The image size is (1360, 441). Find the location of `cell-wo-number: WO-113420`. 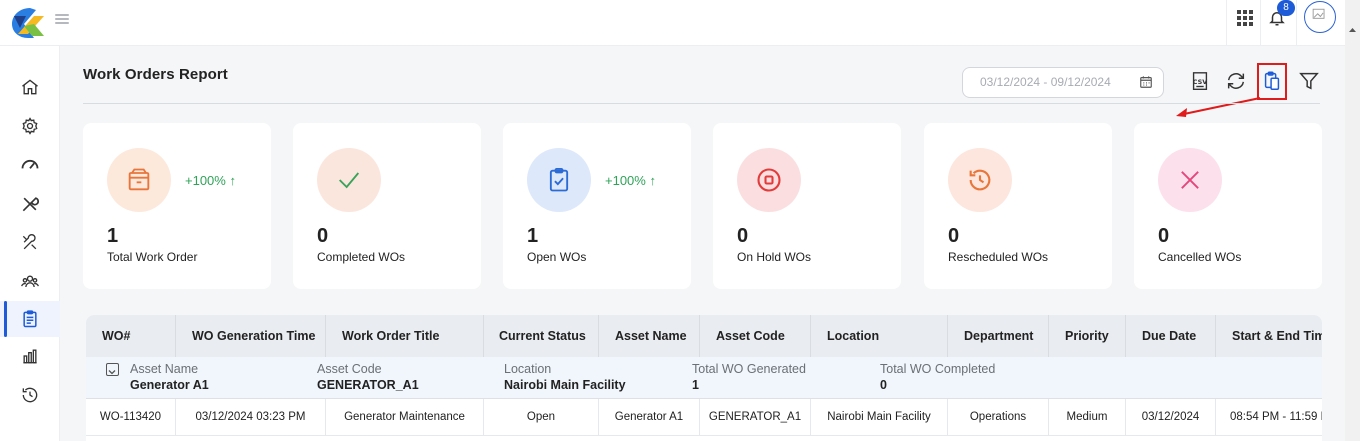

cell-wo-number: WO-113420 is located at coordinates (131, 417).